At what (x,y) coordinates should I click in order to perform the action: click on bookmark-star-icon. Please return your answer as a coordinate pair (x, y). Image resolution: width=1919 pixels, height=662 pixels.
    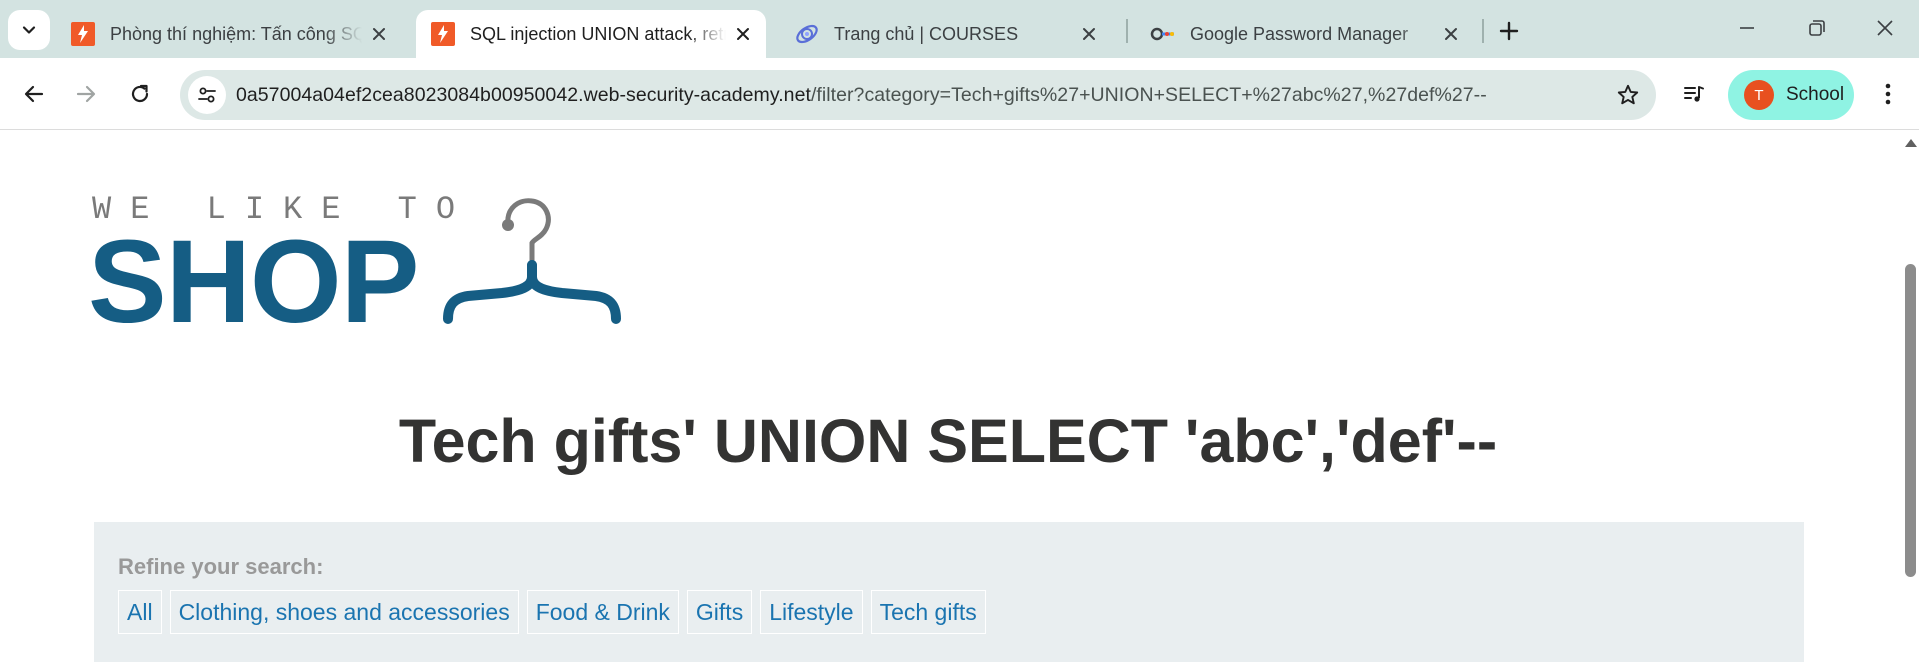
    Looking at the image, I should click on (1628, 95).